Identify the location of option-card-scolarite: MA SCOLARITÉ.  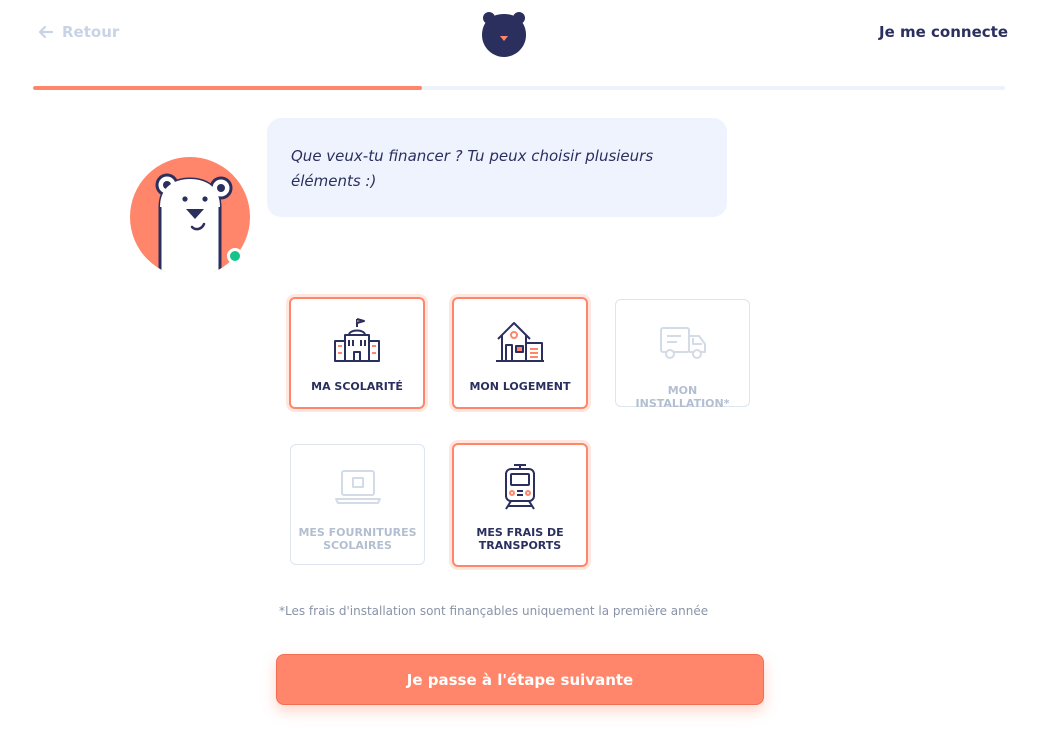
(357, 353).